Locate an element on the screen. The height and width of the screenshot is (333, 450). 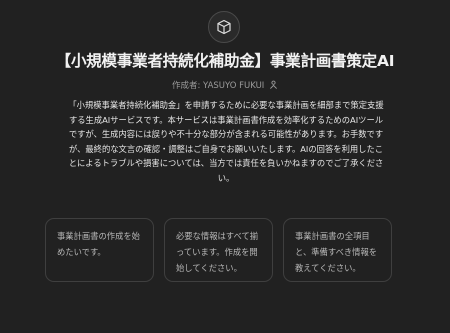
conversation-starter-label: 事業計画書の作成を始めたいです。 is located at coordinates (98, 244).